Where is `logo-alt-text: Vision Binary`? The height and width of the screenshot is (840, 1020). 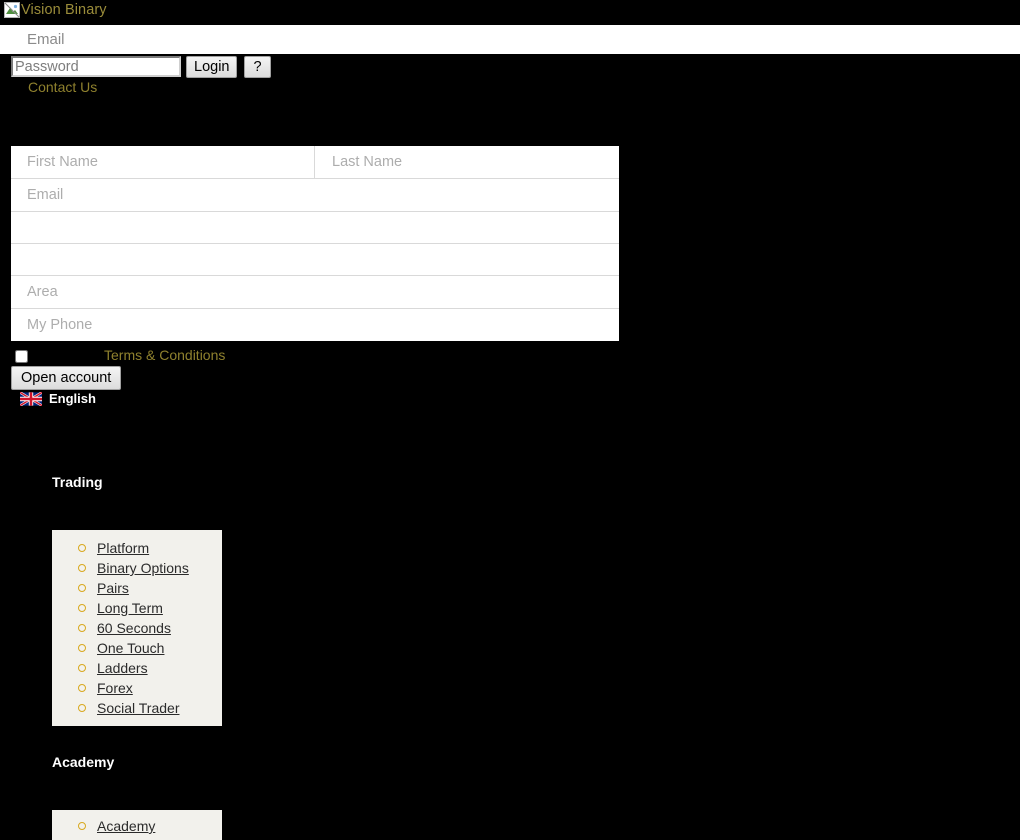 logo-alt-text: Vision Binary is located at coordinates (64, 9).